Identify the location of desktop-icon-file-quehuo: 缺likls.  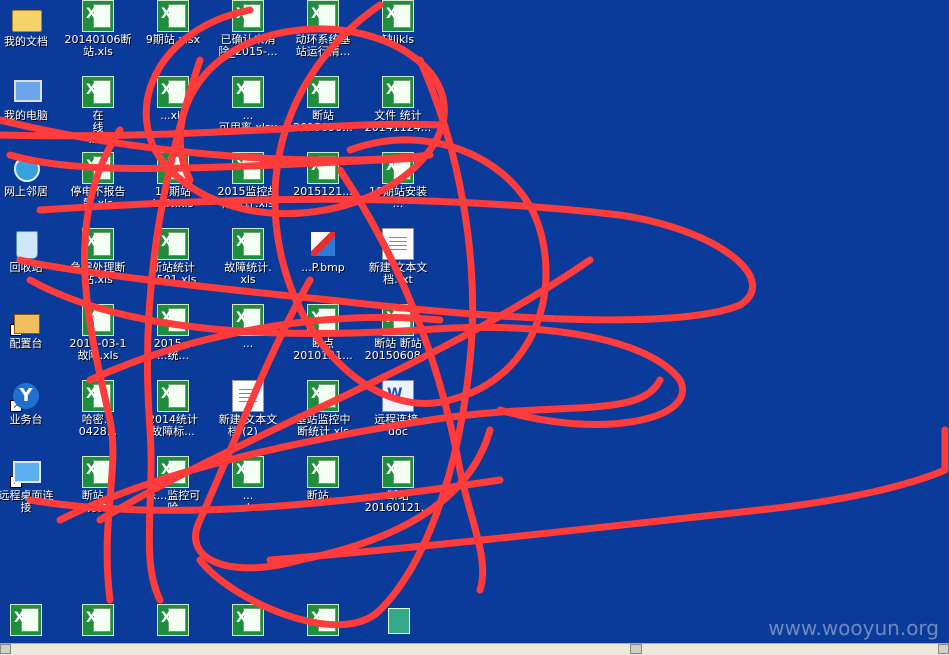
(398, 23).